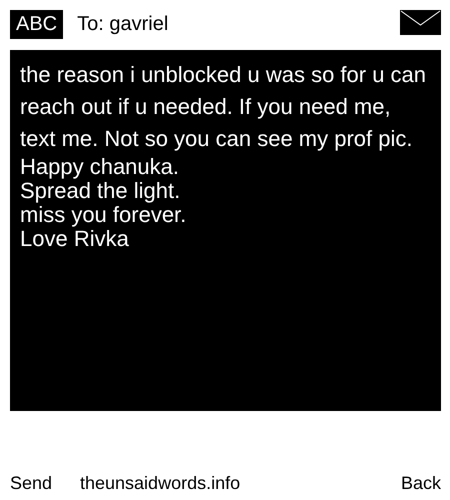  What do you see at coordinates (161, 483) in the screenshot?
I see `website-label: theunsaidwords.info` at bounding box center [161, 483].